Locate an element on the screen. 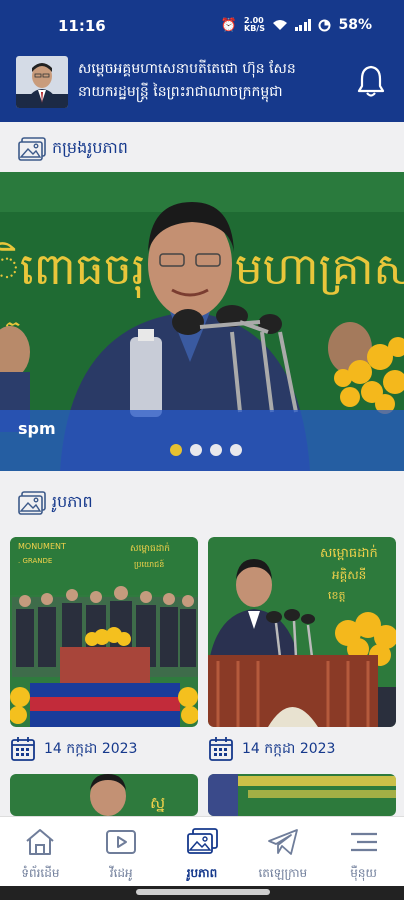  section-title: កម្រងរូបភាព is located at coordinates (90, 147).